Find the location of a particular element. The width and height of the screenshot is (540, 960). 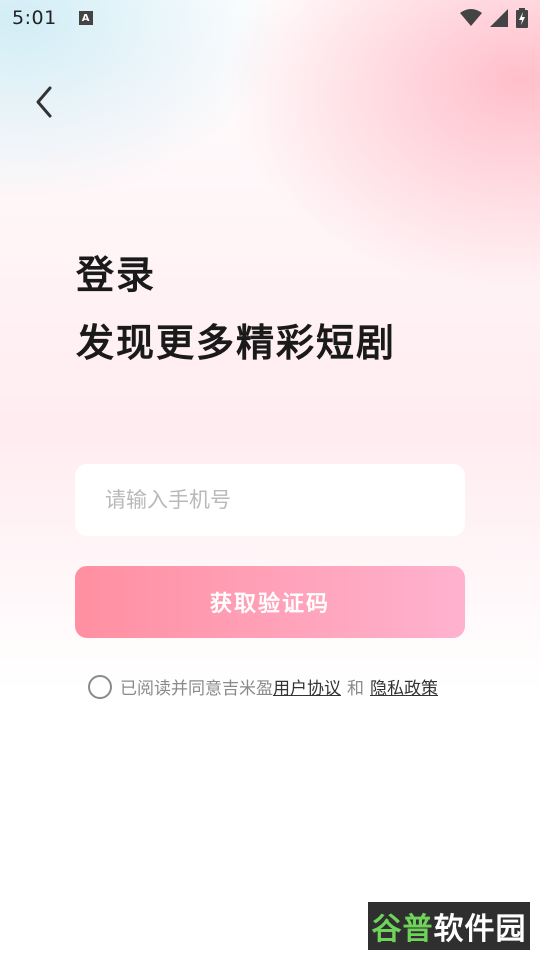

user-agreement-link: 用户协议 is located at coordinates (307, 686).